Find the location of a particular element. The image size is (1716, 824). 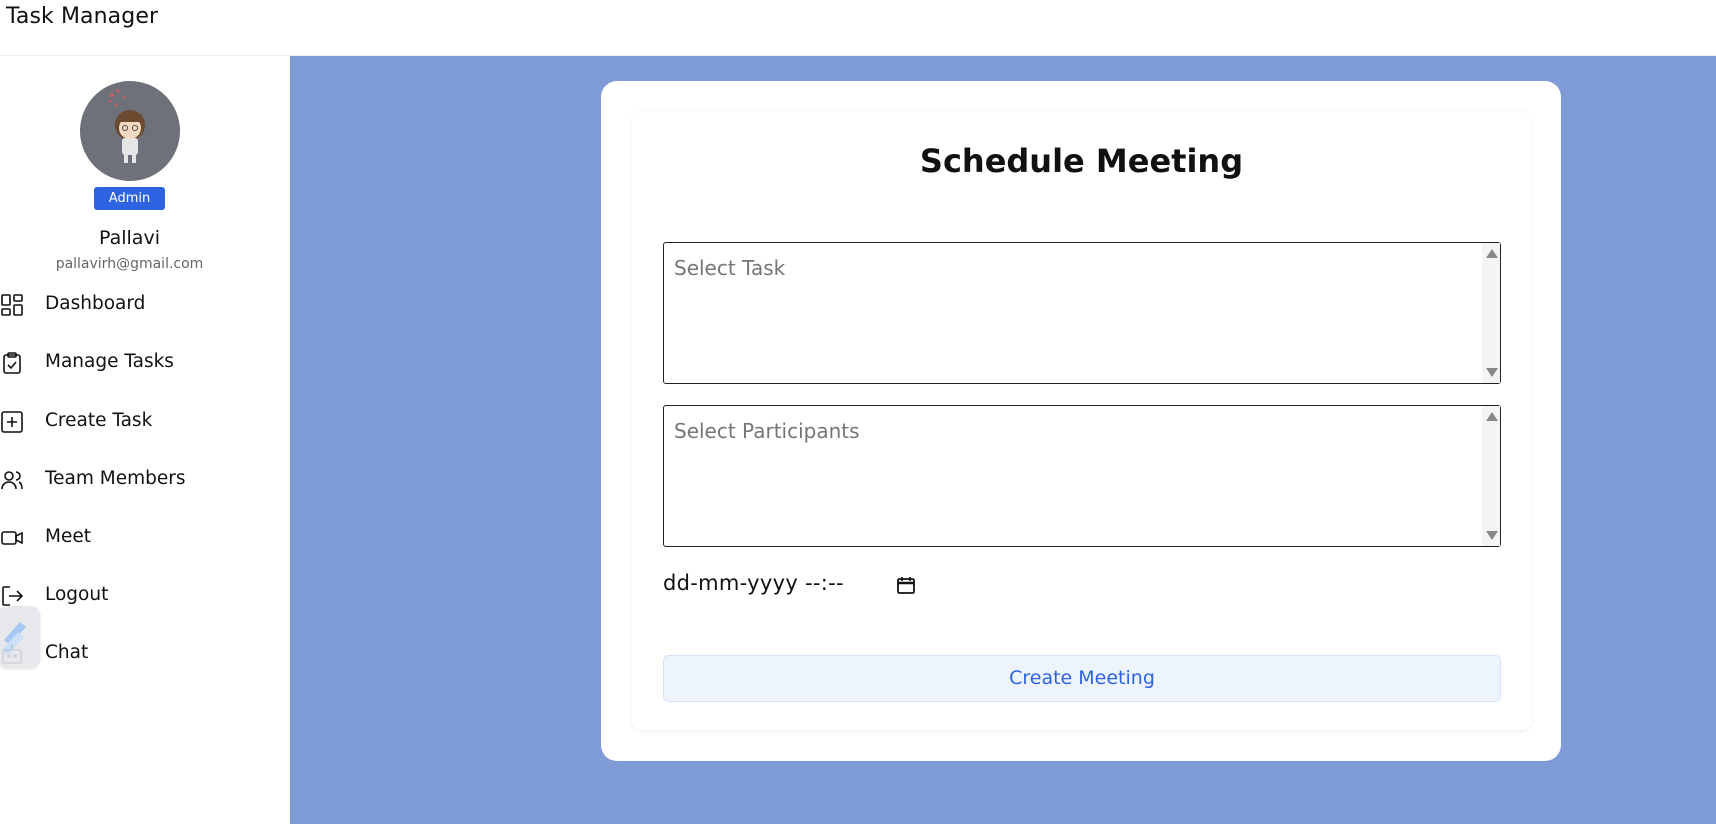

task-select-scrollbar is located at coordinates (1491, 313).